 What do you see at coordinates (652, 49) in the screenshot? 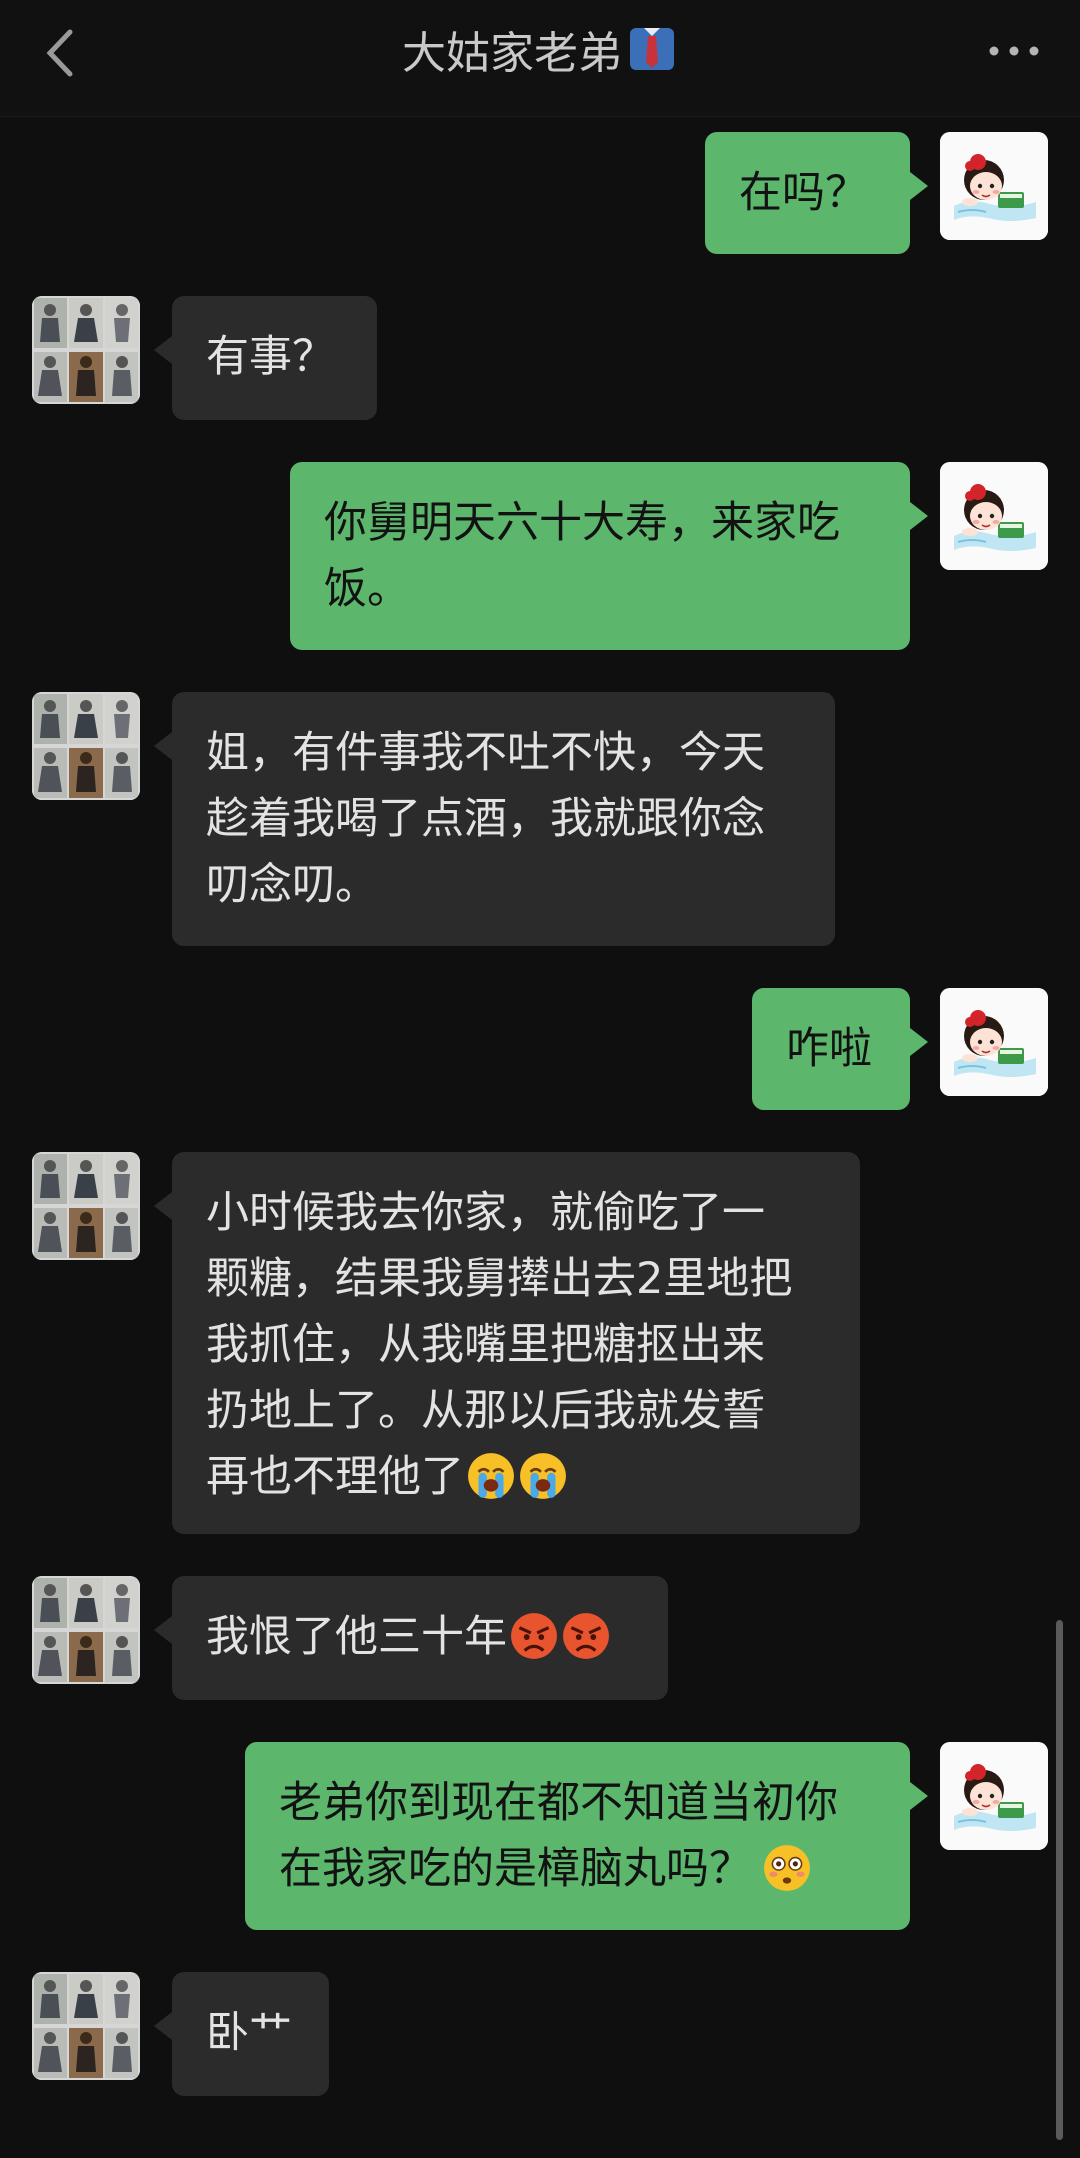
I see `tie-shirt-icon` at bounding box center [652, 49].